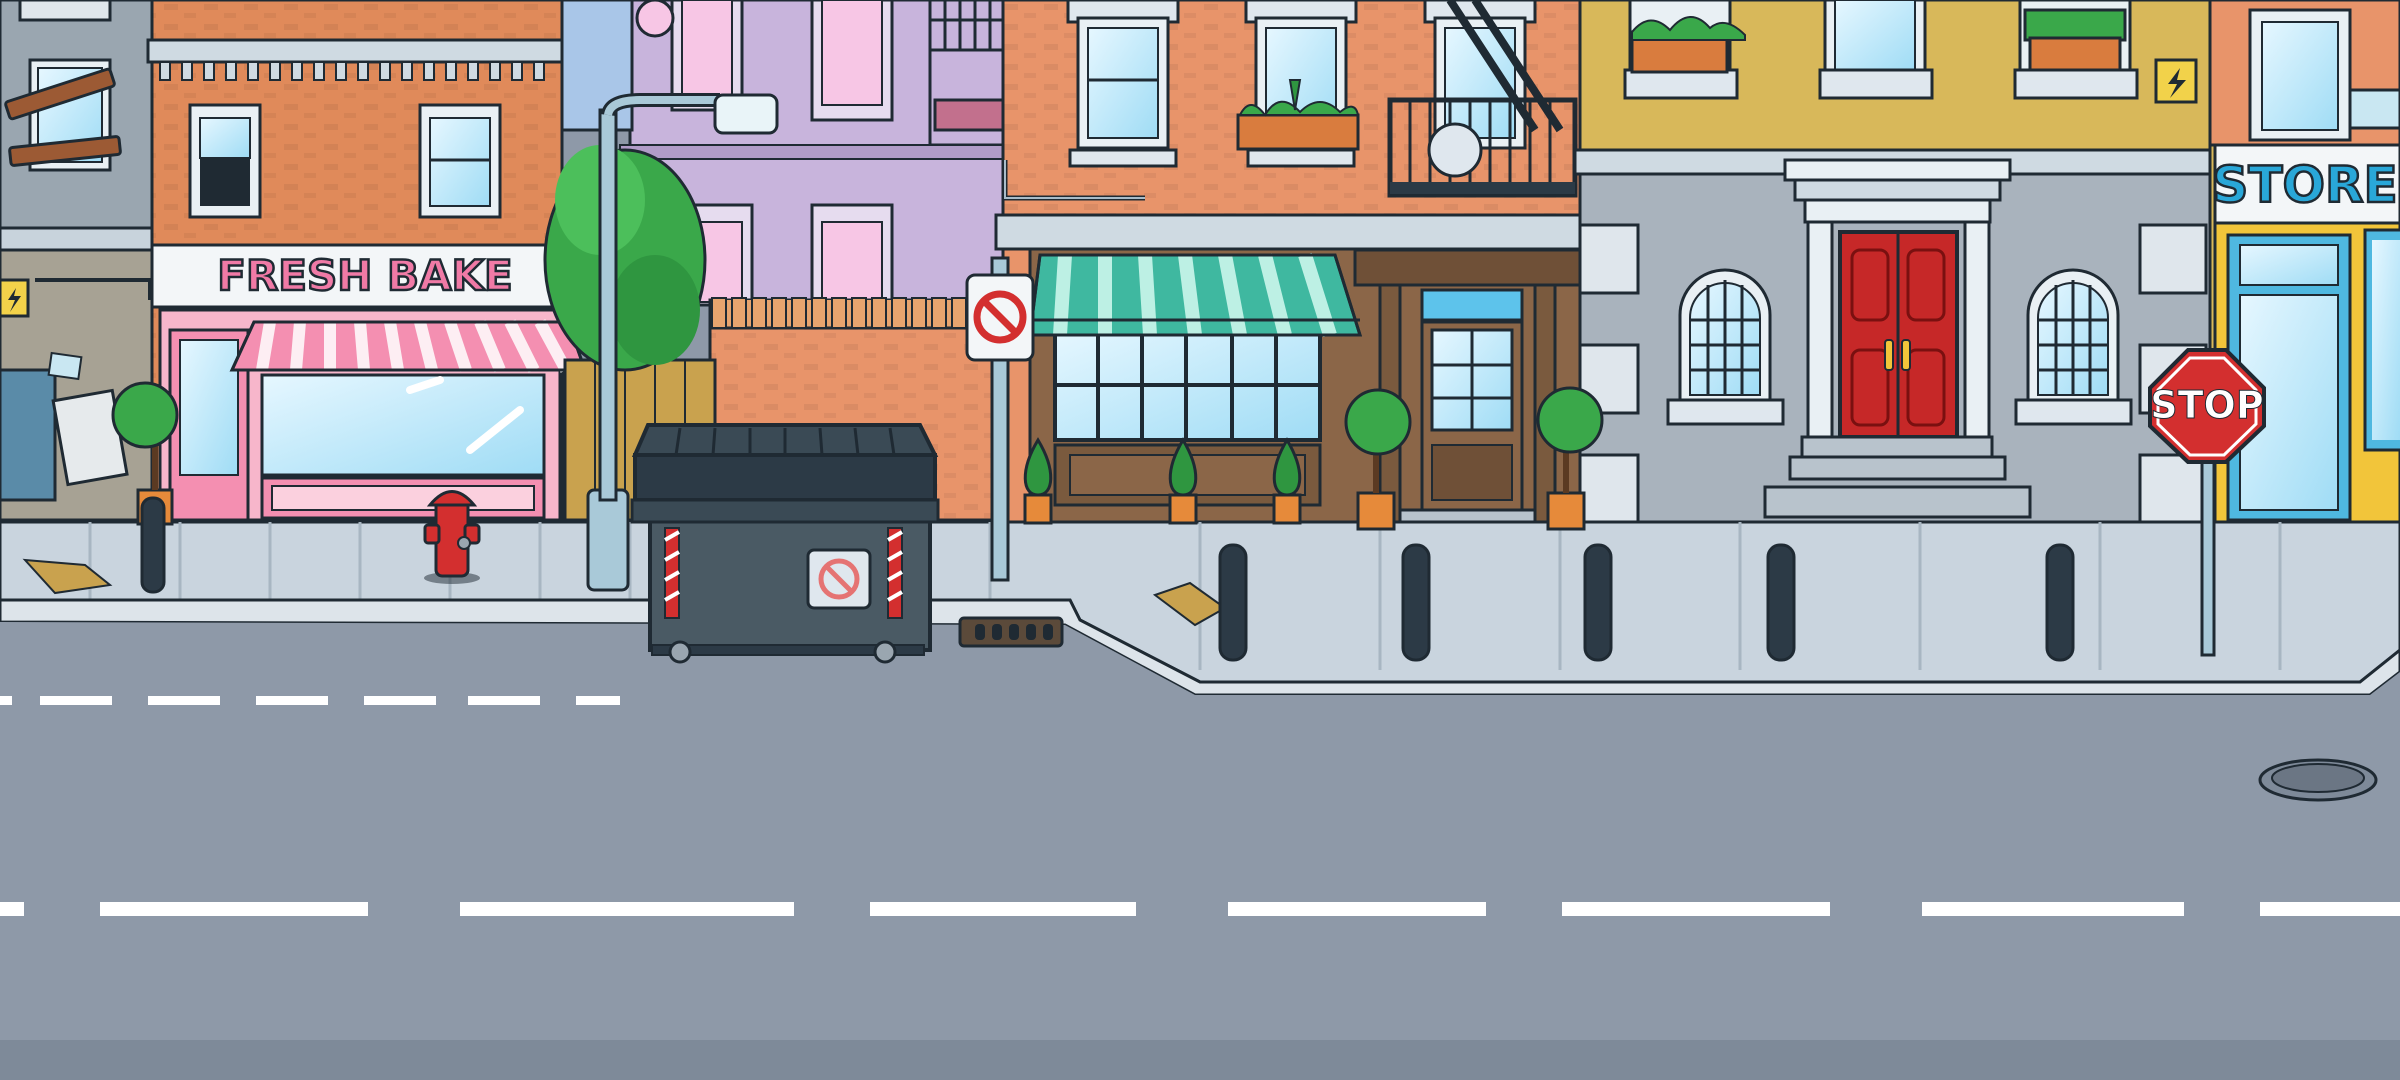 This screenshot has width=2400, height=1080. I want to click on stop-sign-text: STOP, so click(2206, 405).